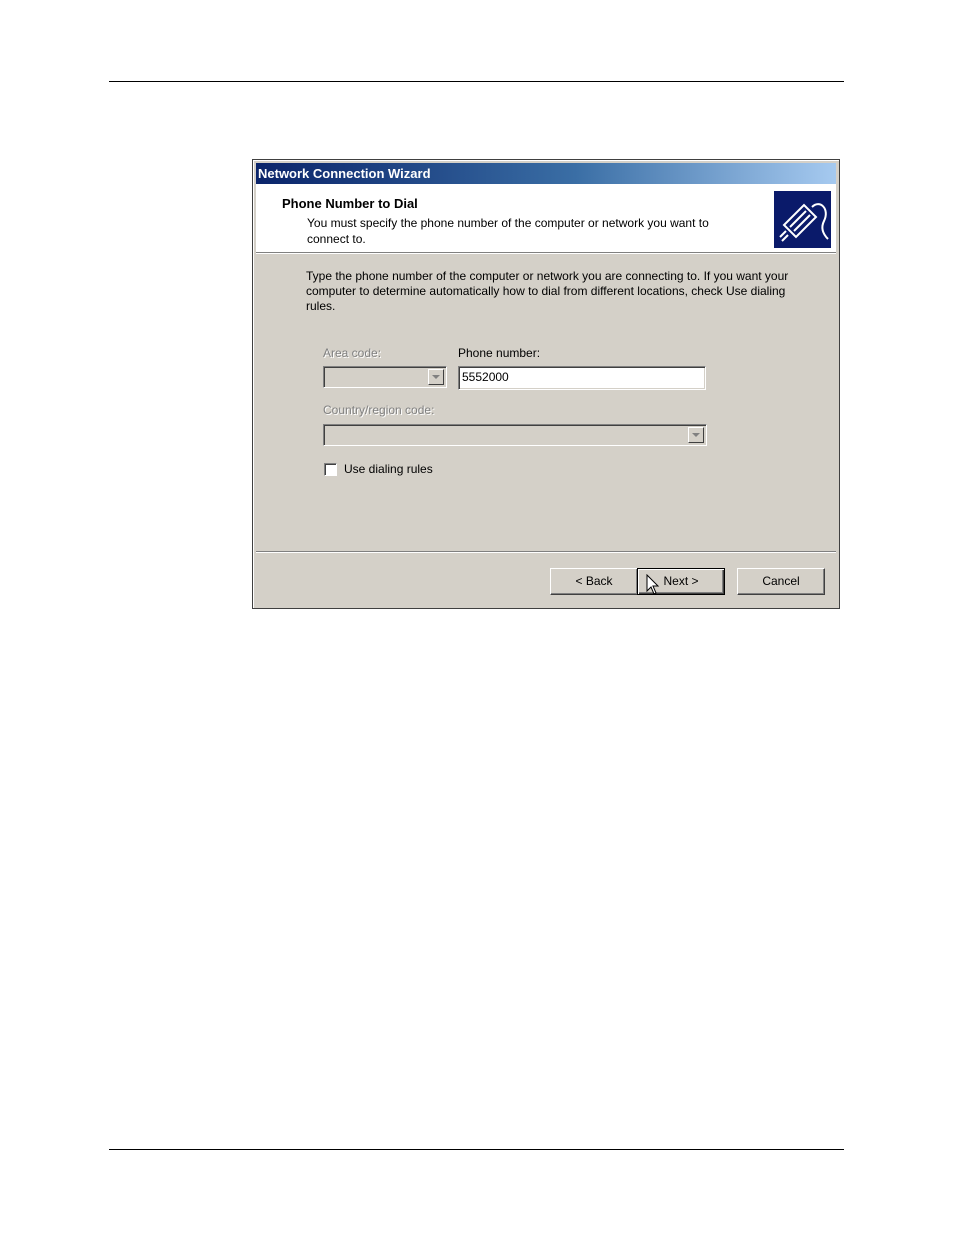 This screenshot has height=1235, width=954. I want to click on use-dialing-rules-label: Use dialing rules, so click(388, 469).